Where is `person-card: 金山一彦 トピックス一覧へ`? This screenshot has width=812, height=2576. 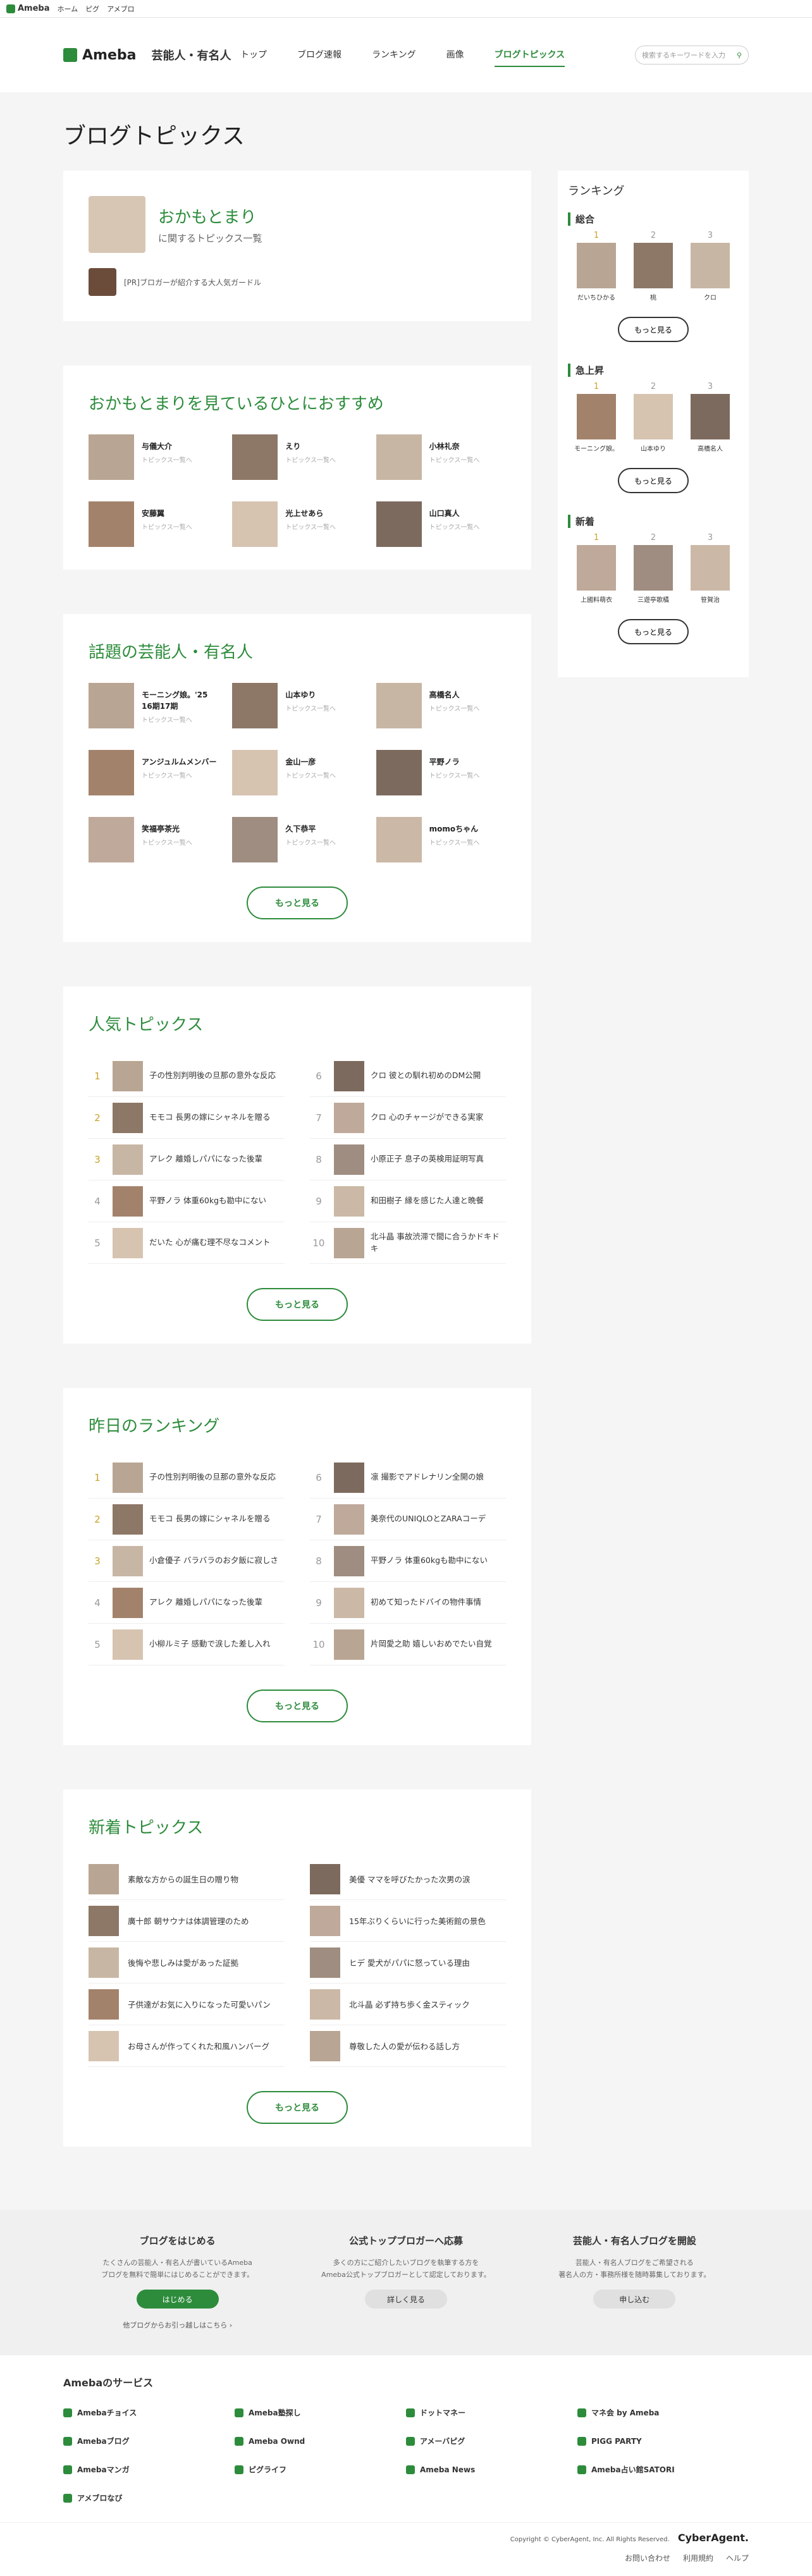 person-card: 金山一彦 トピックス一覧へ is located at coordinates (297, 772).